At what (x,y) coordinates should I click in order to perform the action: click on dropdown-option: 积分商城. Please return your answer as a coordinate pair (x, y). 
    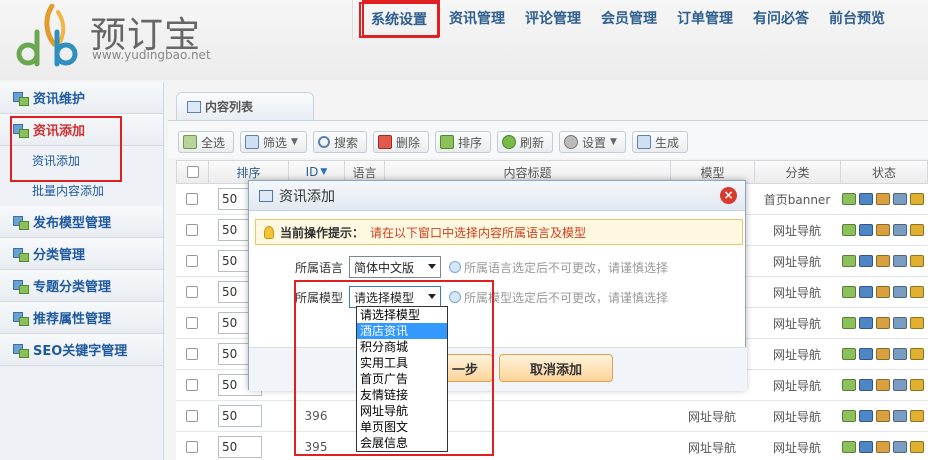
    Looking at the image, I should click on (402, 347).